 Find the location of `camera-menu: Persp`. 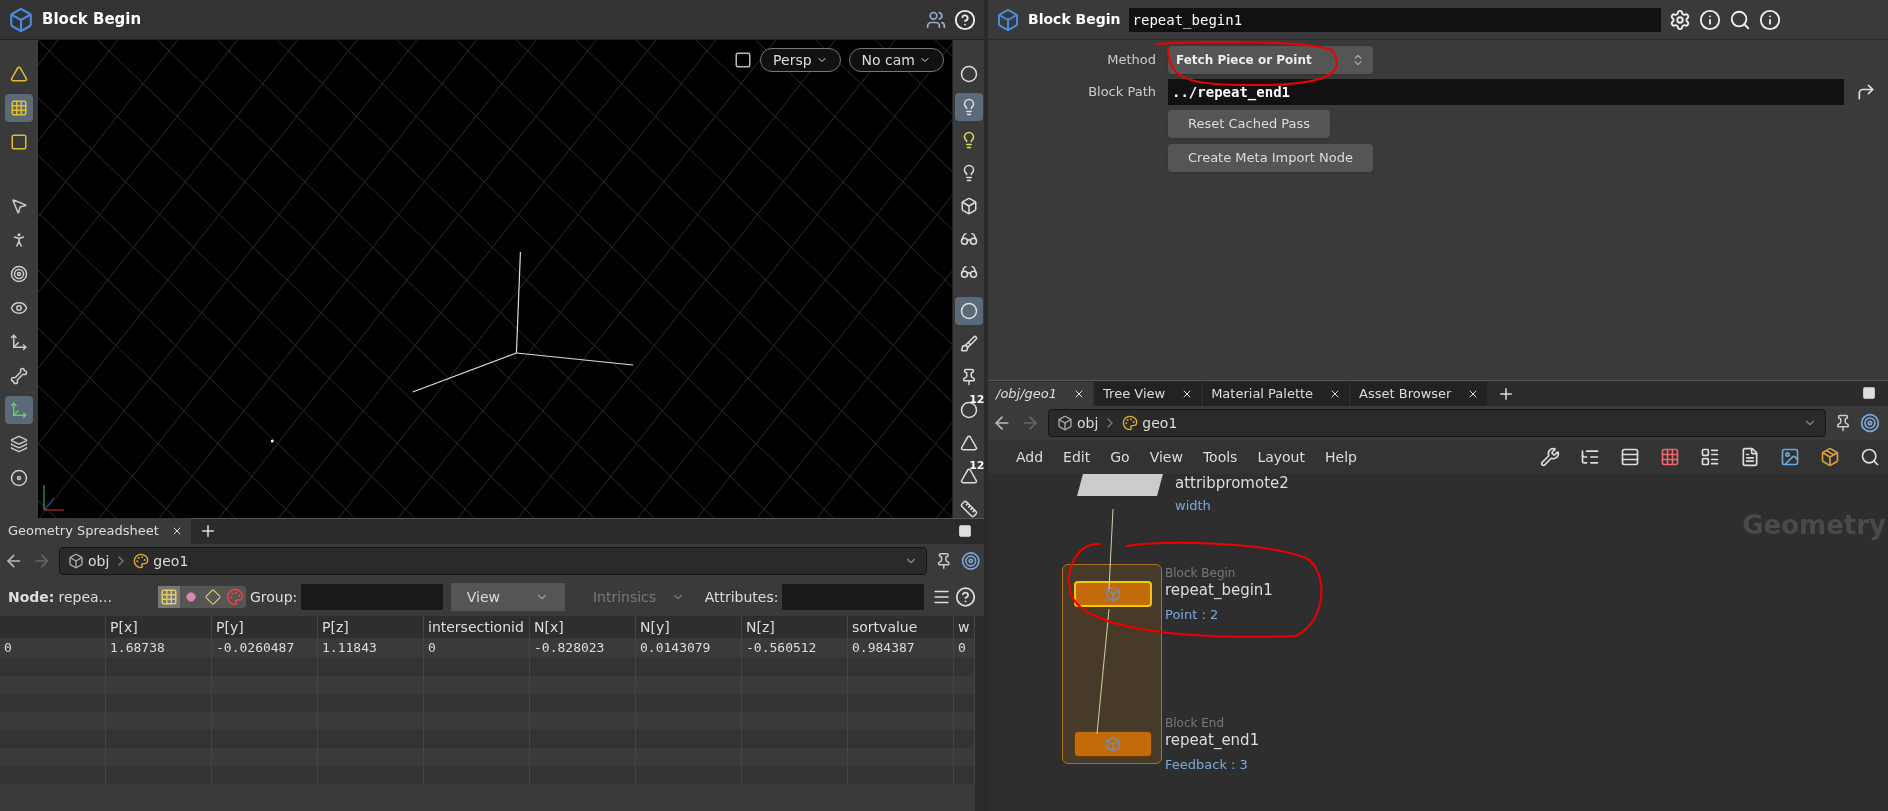

camera-menu: Persp is located at coordinates (800, 60).